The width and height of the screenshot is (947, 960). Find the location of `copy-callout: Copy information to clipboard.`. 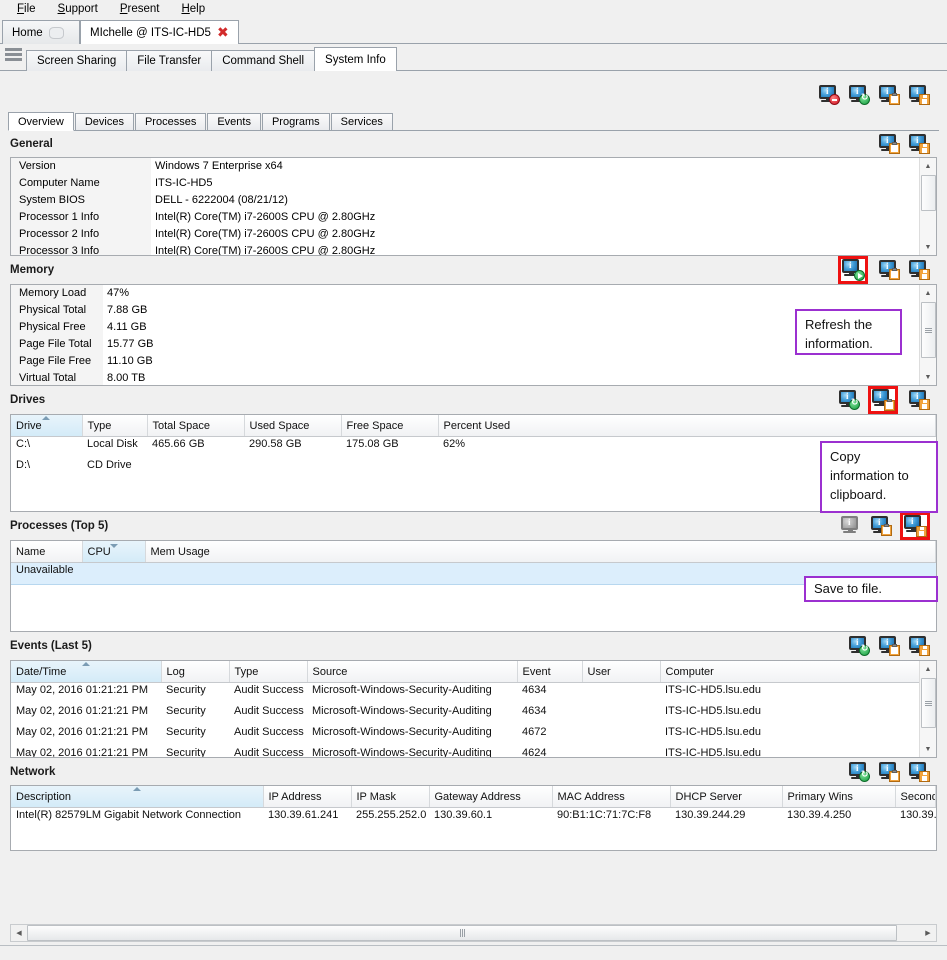

copy-callout: Copy information to clipboard. is located at coordinates (879, 477).